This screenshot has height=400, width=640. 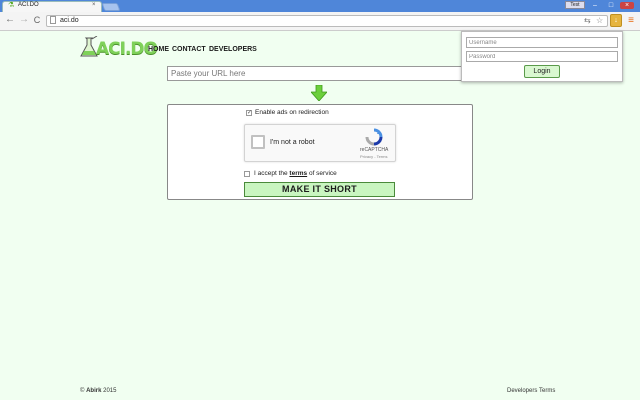 What do you see at coordinates (158, 49) in the screenshot?
I see `nav-home: HOME` at bounding box center [158, 49].